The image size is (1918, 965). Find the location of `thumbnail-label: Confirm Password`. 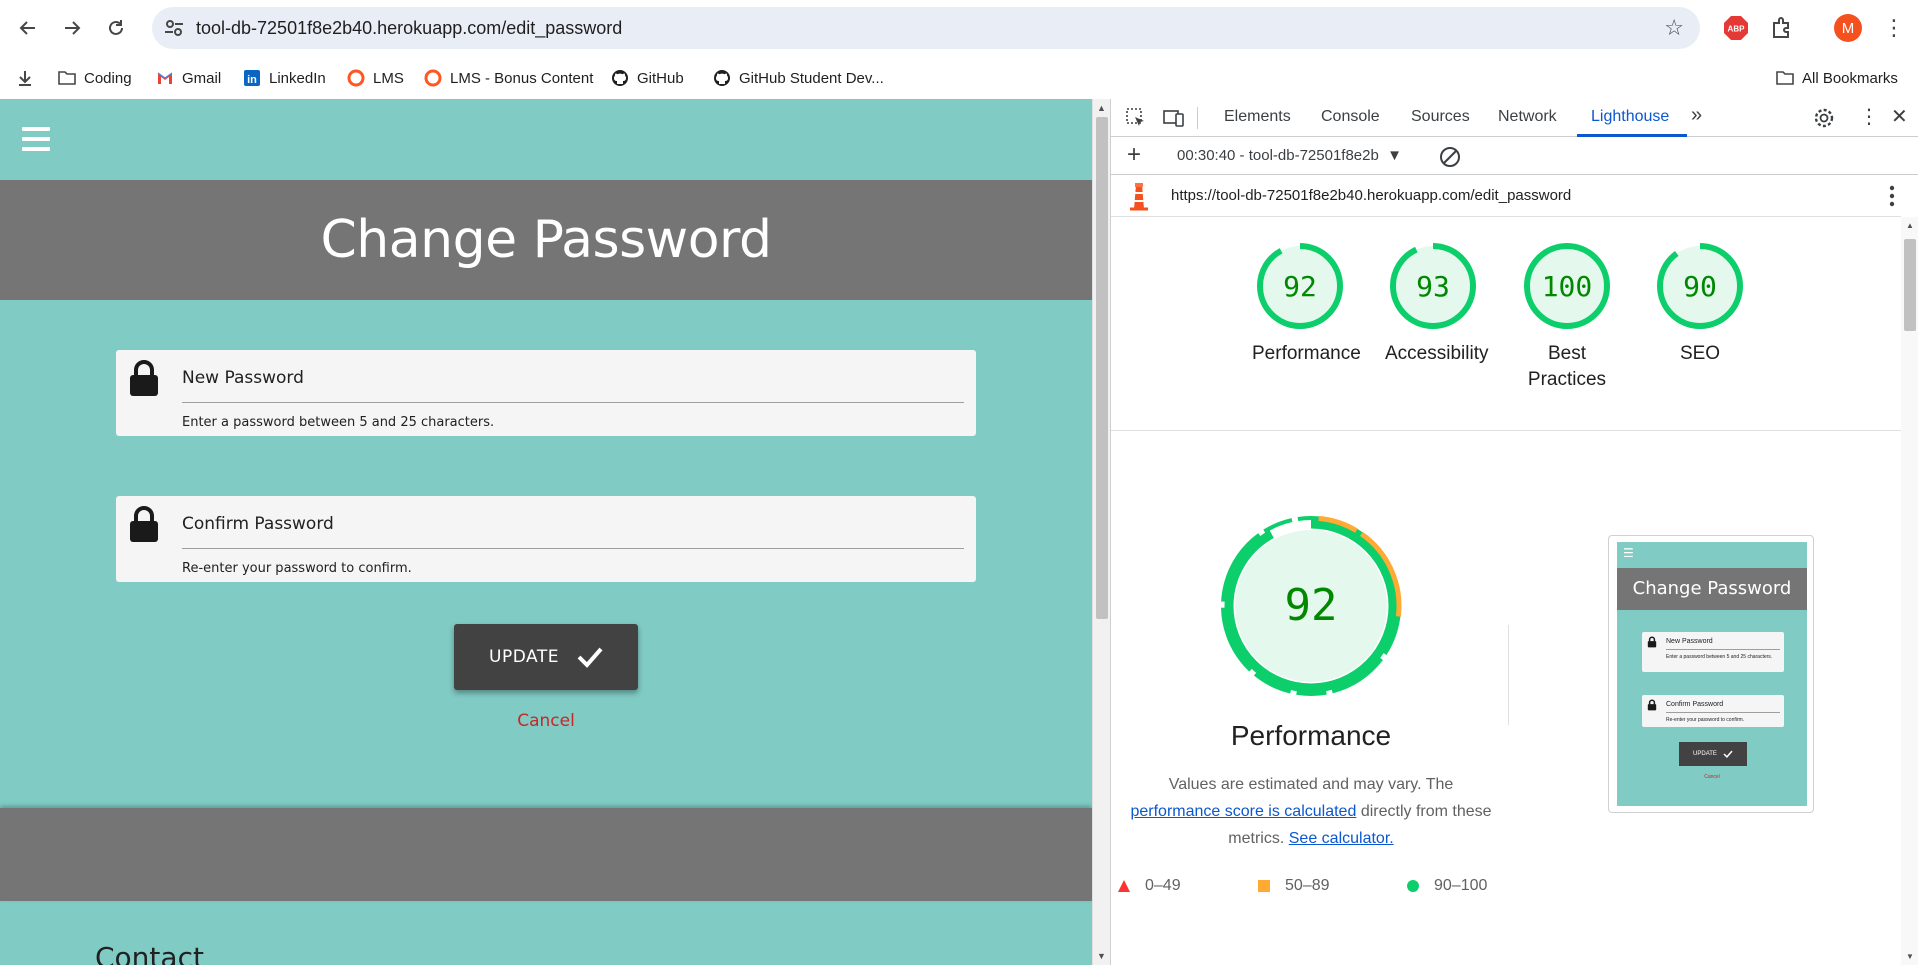

thumbnail-label: Confirm Password is located at coordinates (1695, 704).